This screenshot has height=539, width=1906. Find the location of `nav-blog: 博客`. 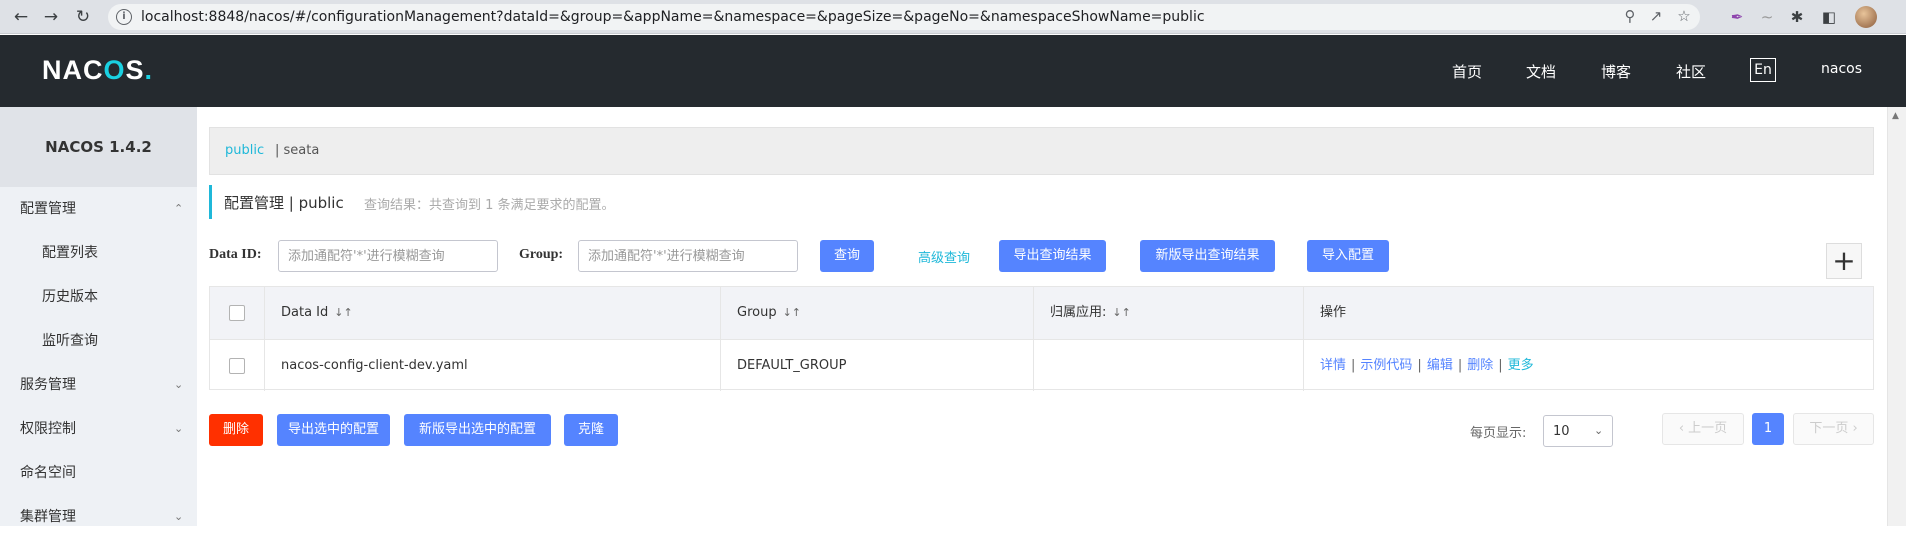

nav-blog: 博客 is located at coordinates (1616, 71).